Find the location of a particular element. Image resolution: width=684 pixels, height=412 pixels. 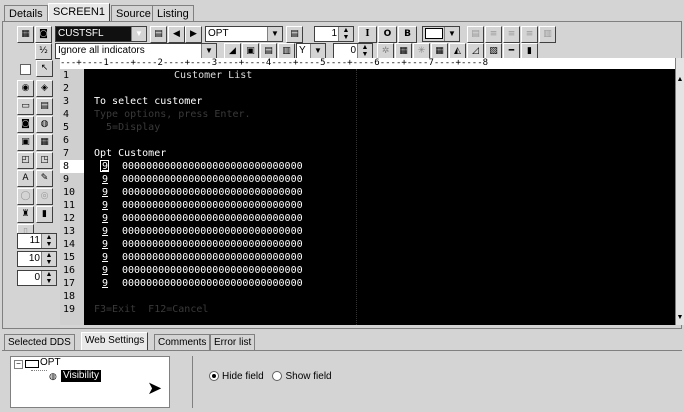

scroll-up-icon: ▲ is located at coordinates (680, 80).